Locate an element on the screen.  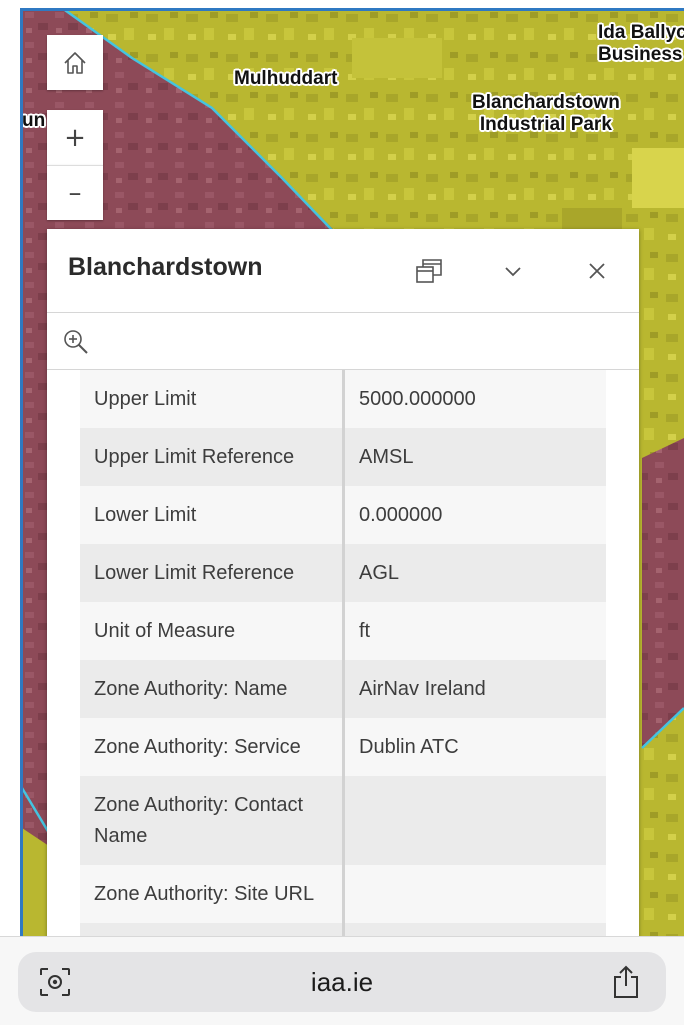
attribute-value: 0.000000 is located at coordinates (401, 515).